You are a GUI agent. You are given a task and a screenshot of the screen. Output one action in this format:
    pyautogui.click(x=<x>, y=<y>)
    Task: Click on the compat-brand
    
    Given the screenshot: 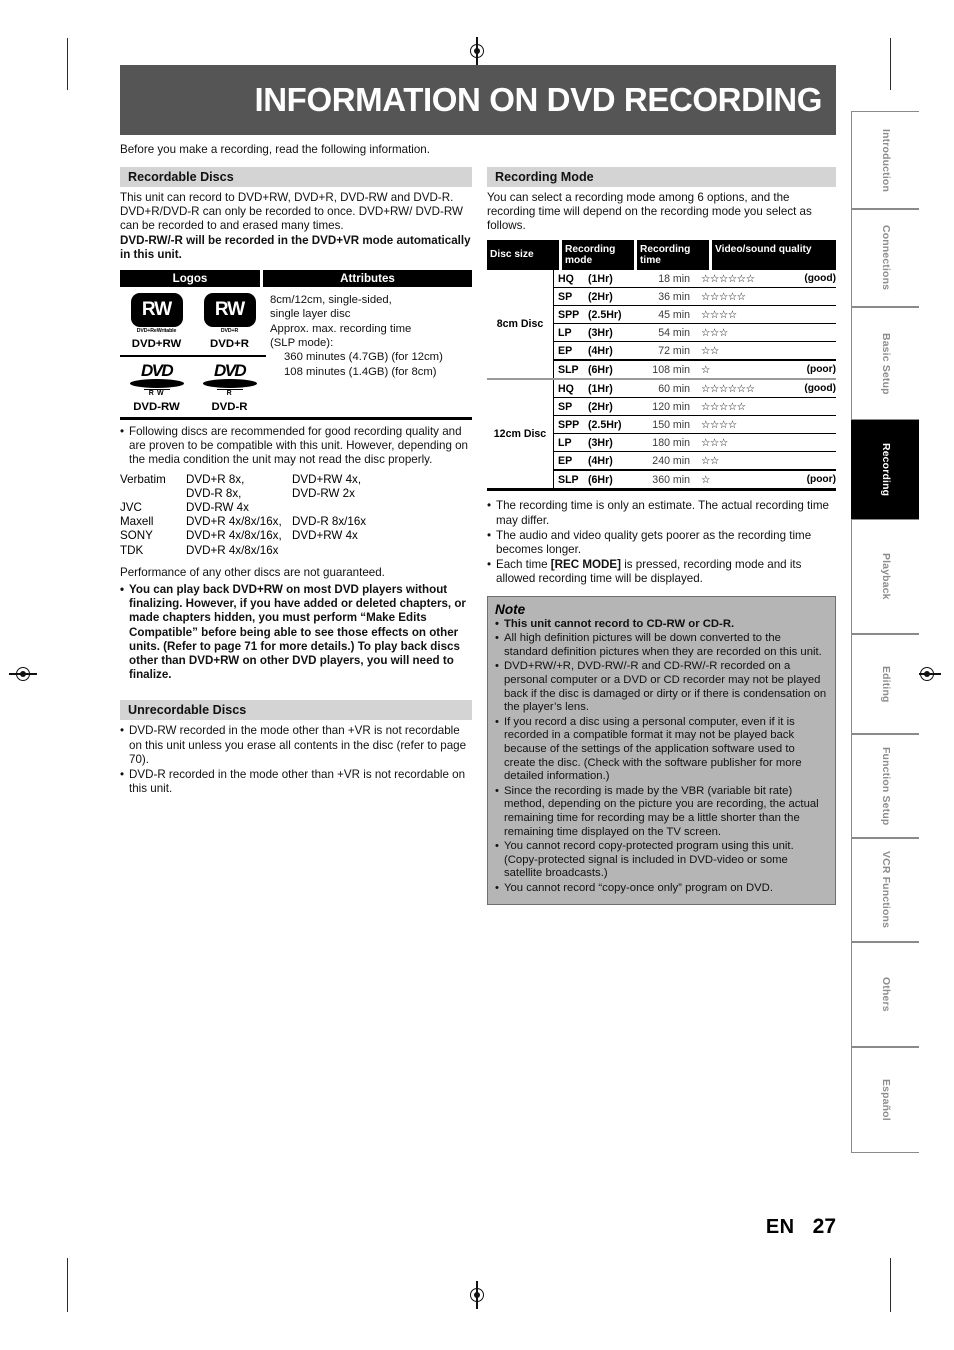 What is the action you would take?
    pyautogui.click(x=153, y=494)
    